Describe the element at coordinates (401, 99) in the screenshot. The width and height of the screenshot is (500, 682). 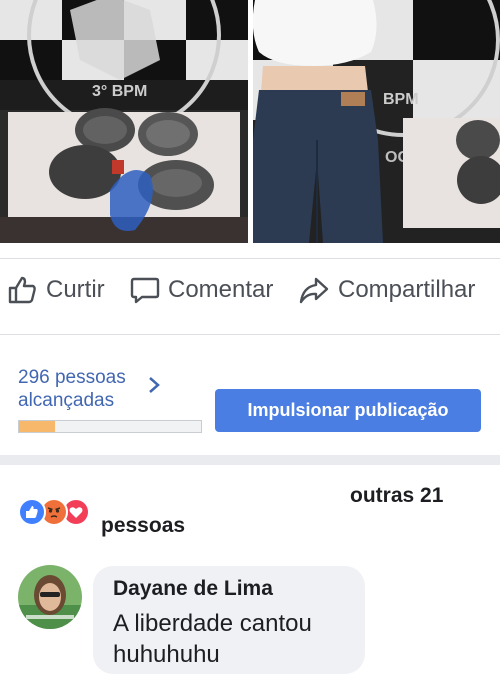
I see `right-wall-text: BPM` at that location.